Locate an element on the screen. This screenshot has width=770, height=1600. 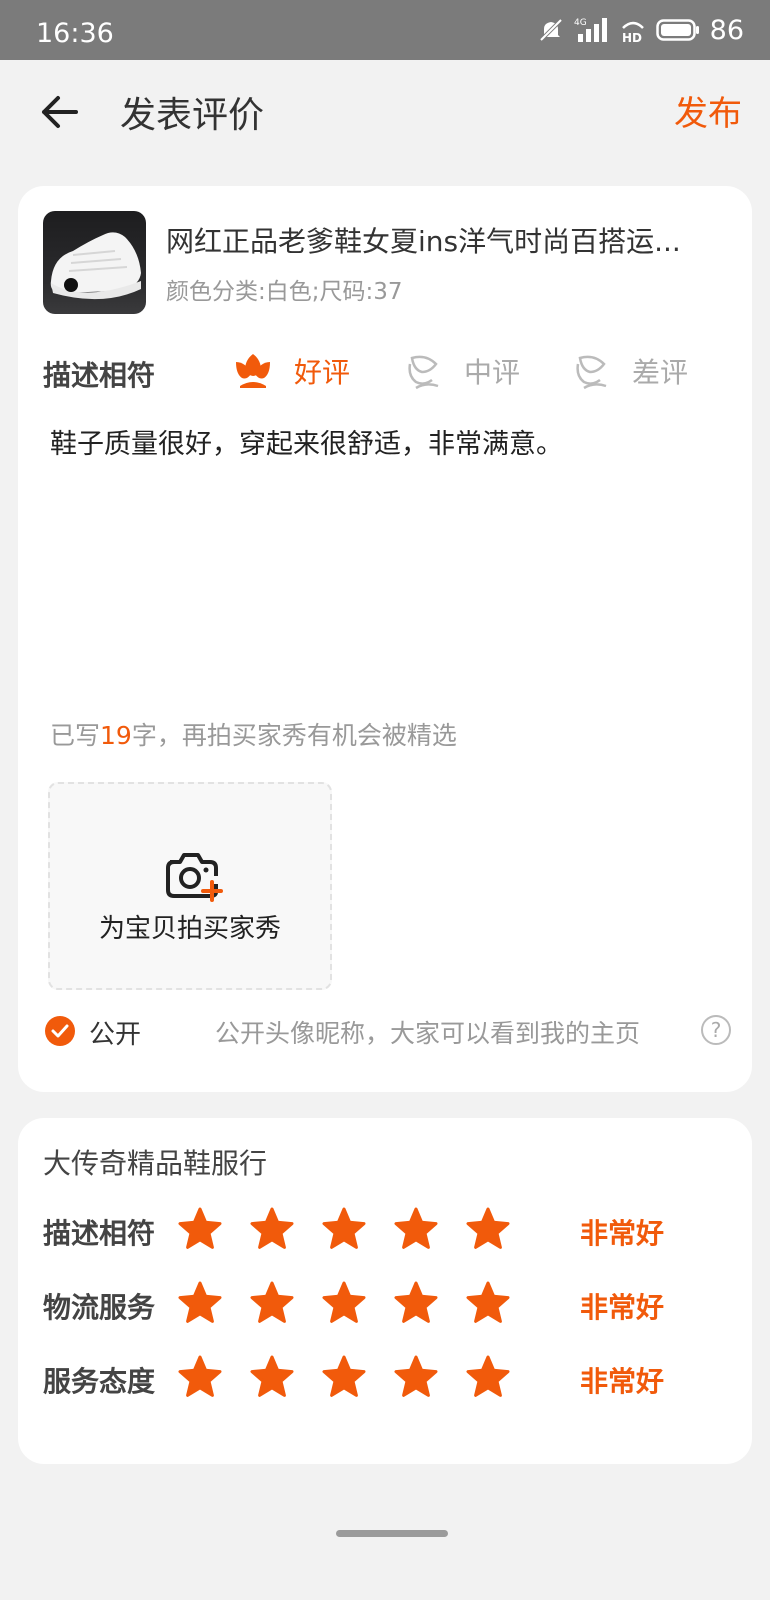
flower-filled-icon is located at coordinates (253, 371).